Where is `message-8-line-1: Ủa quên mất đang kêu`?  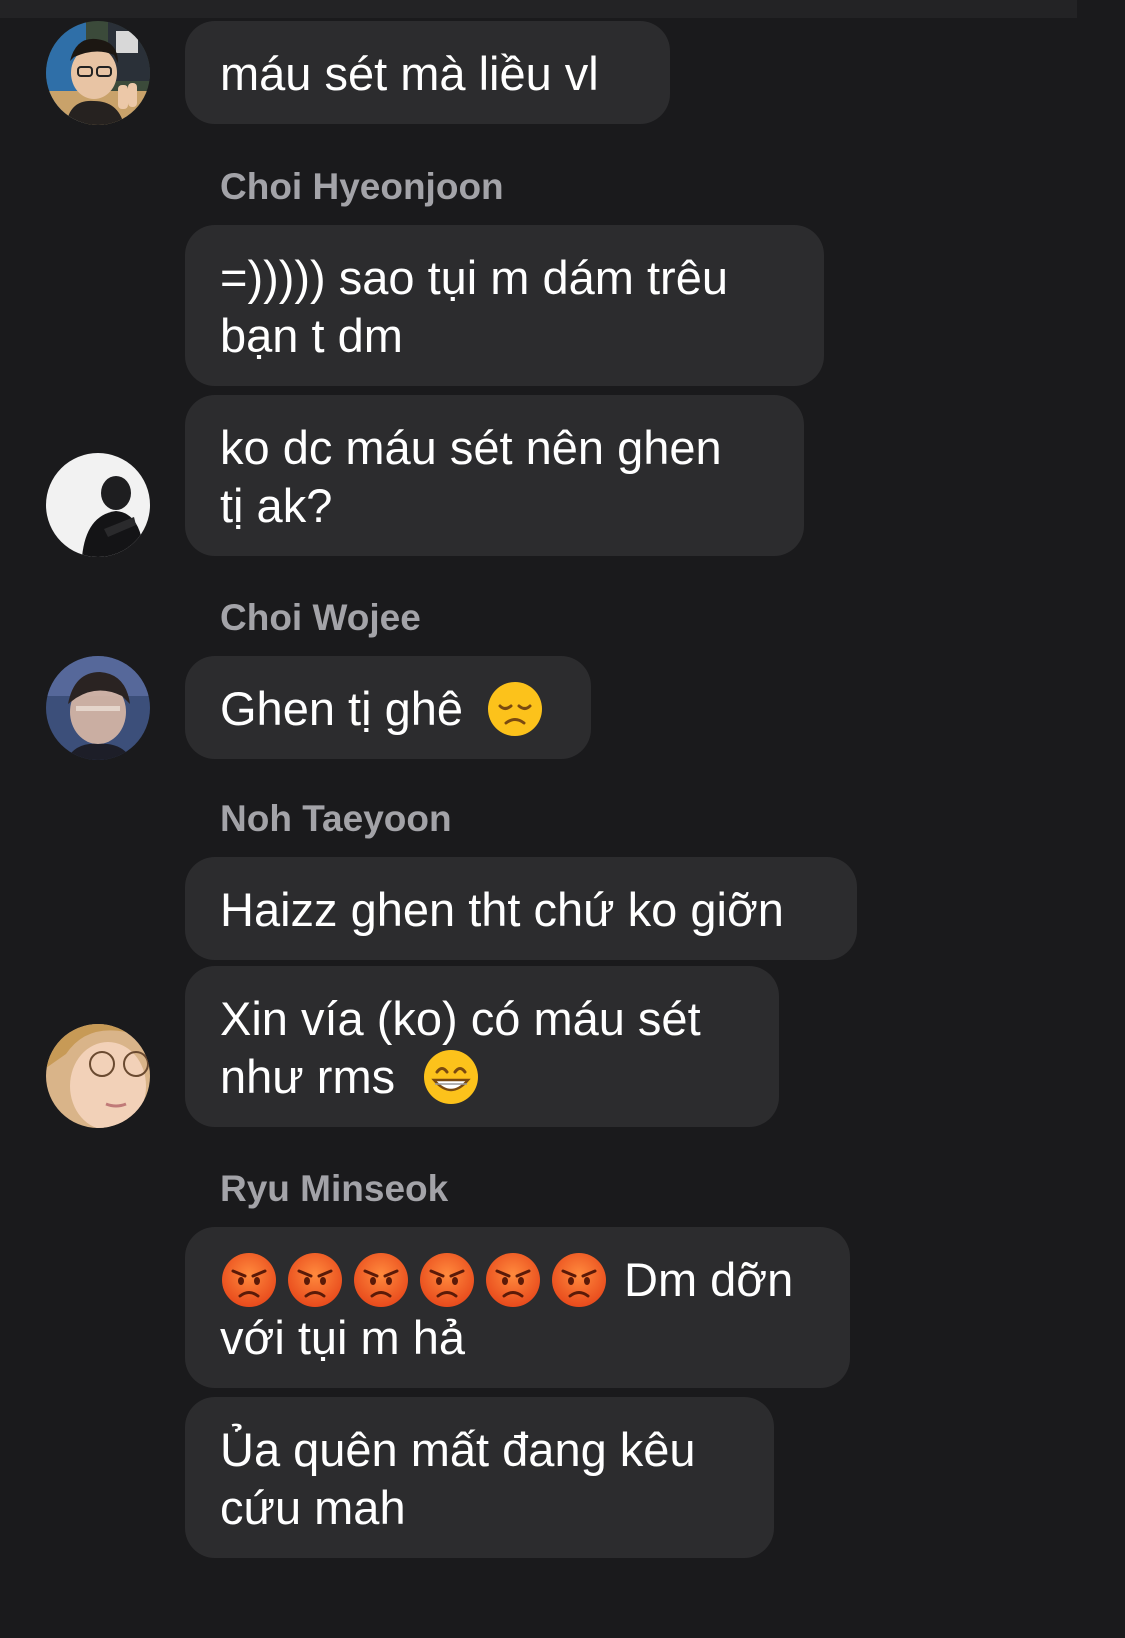
message-8-line-1: Ủa quên mất đang kêu is located at coordinates (458, 1449).